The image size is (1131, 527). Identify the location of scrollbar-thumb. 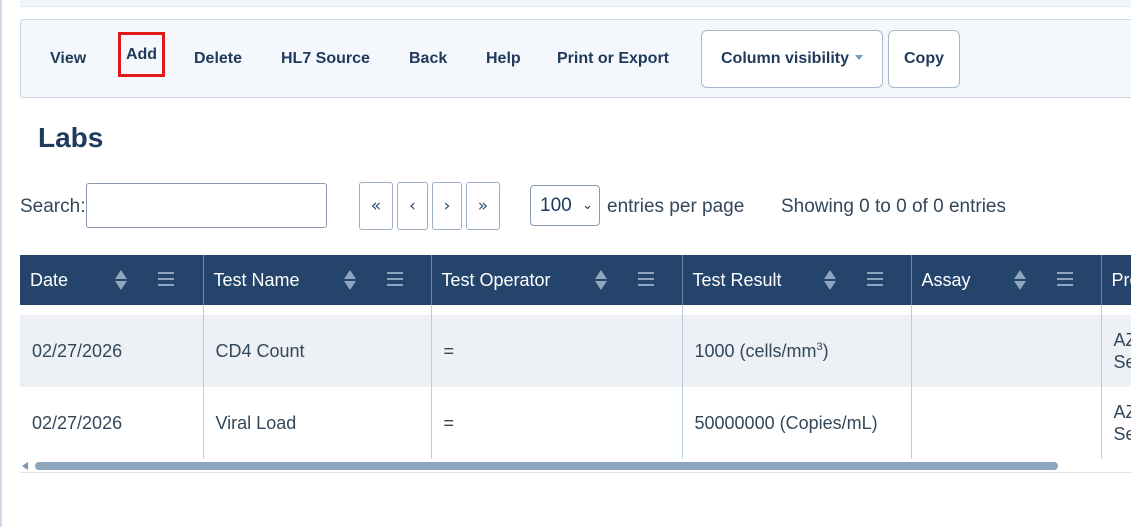
(546, 466).